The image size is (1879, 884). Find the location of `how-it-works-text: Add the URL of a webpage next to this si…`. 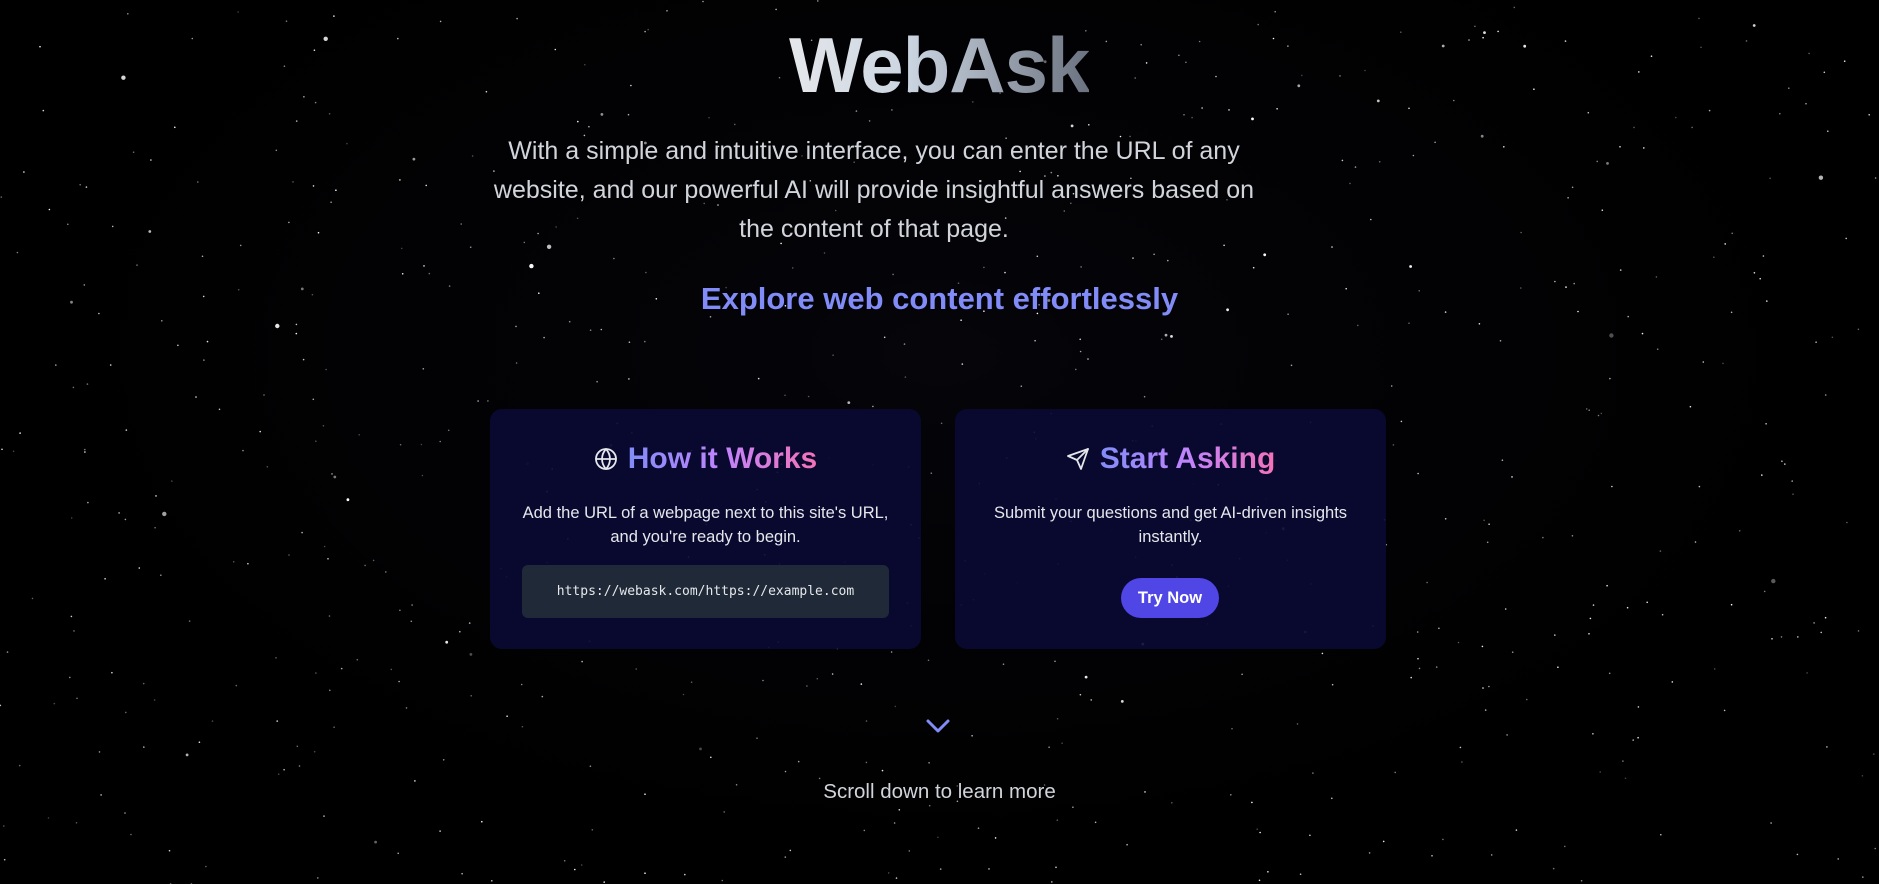

how-it-works-text: Add the URL of a webpage next to this si… is located at coordinates (705, 525).